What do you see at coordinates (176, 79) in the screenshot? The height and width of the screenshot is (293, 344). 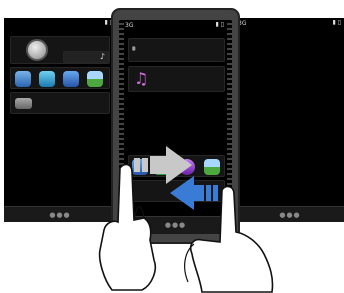 I see `music-player-widget: ♫` at bounding box center [176, 79].